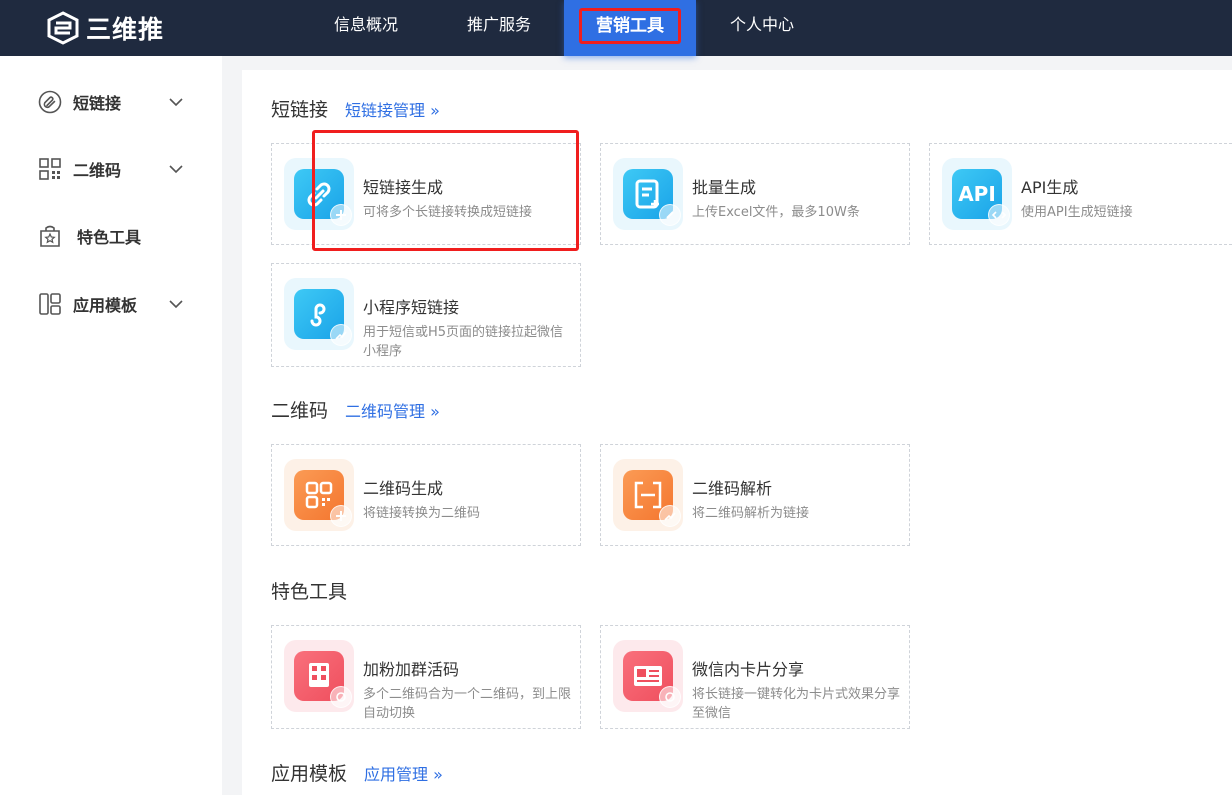 This screenshot has width=1232, height=795. I want to click on brand-logo: 三维推, so click(105, 28).